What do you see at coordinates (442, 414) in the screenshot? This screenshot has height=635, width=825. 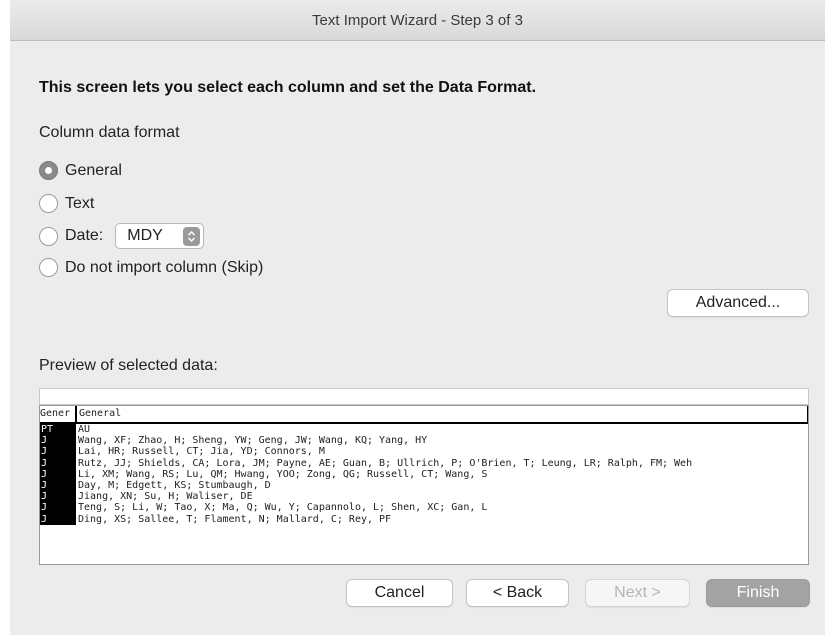 I see `column-header: General` at bounding box center [442, 414].